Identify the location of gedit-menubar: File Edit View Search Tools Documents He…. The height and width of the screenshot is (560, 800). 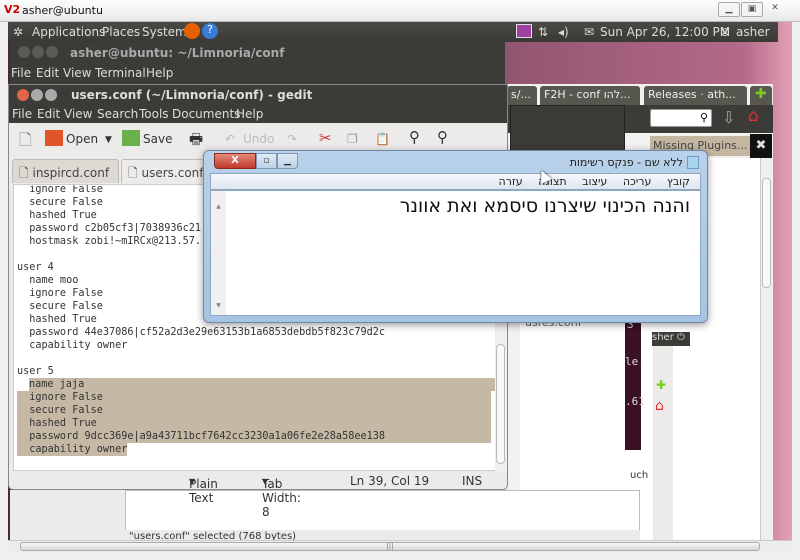
(258, 114).